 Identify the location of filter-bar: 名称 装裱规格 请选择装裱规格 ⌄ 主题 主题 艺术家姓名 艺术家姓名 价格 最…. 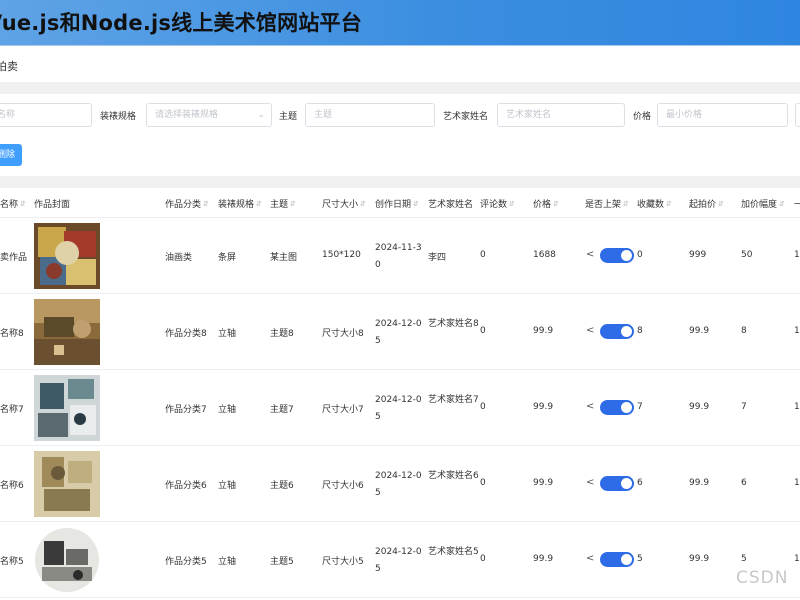
(400, 116).